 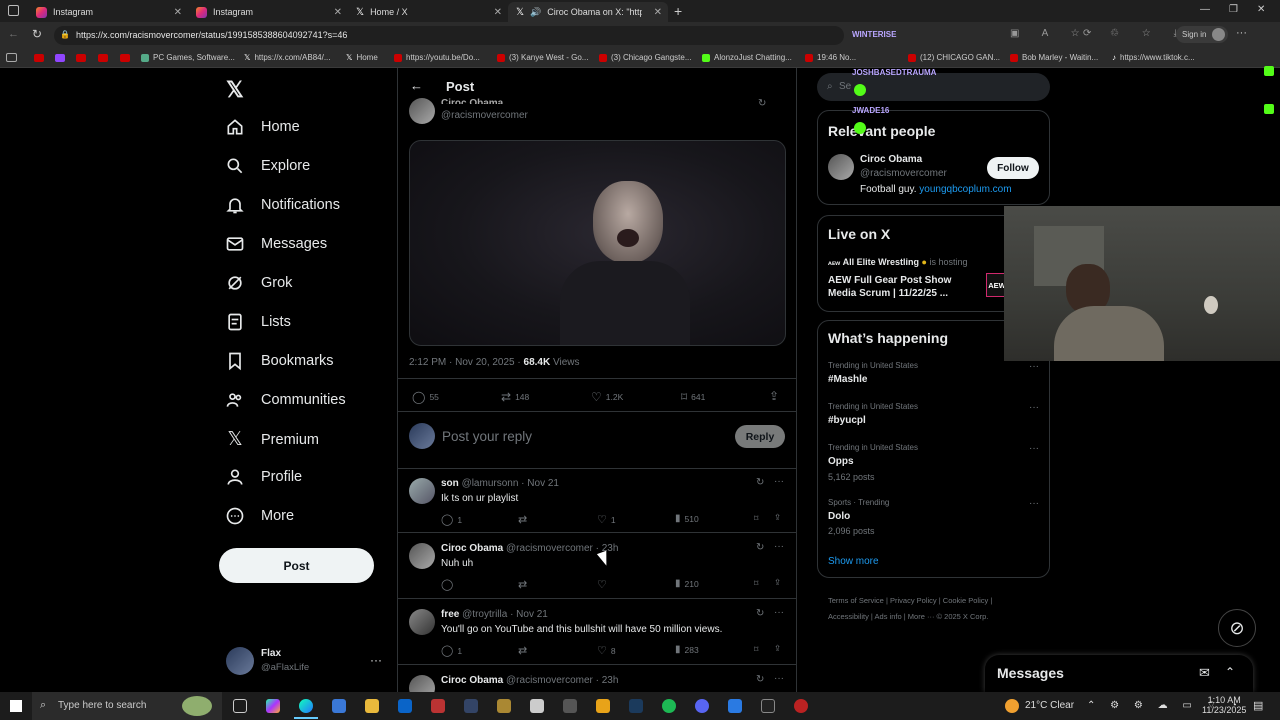 I want to click on nav-bookmarks: Bookmarks, so click(x=279, y=361).